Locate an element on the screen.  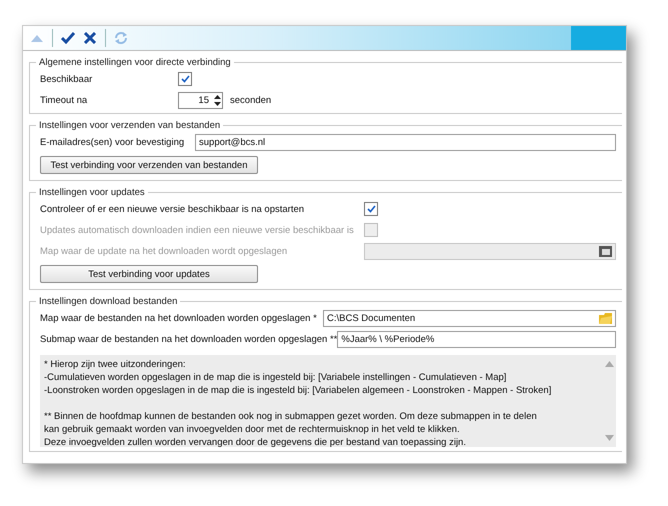
refresh-icon is located at coordinates (121, 38).